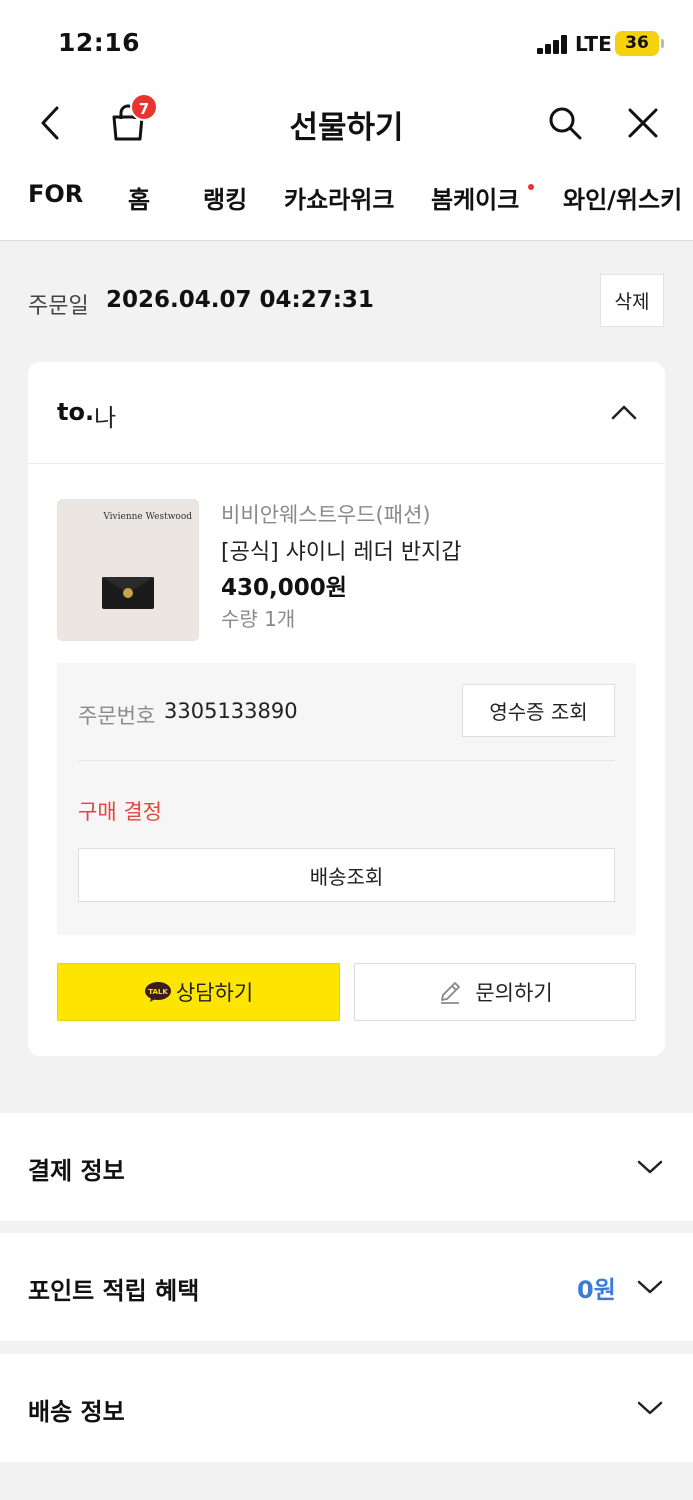  I want to click on collapse-button, so click(624, 412).